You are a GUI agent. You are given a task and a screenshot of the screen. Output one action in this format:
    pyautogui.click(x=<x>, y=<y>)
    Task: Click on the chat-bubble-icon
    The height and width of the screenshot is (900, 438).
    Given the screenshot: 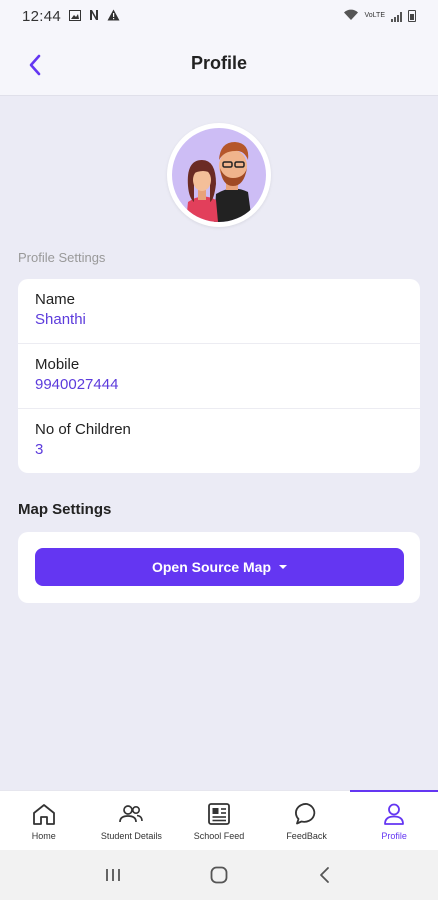 What is the action you would take?
    pyautogui.click(x=304, y=814)
    